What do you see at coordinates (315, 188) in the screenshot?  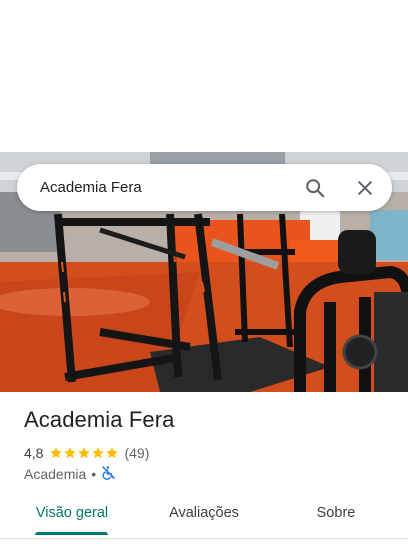 I see `search-icon` at bounding box center [315, 188].